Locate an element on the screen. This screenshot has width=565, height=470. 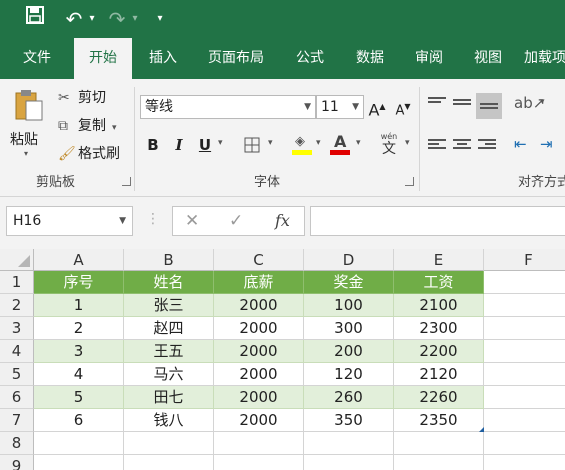
table-cell: 2300 is located at coordinates (439, 328).